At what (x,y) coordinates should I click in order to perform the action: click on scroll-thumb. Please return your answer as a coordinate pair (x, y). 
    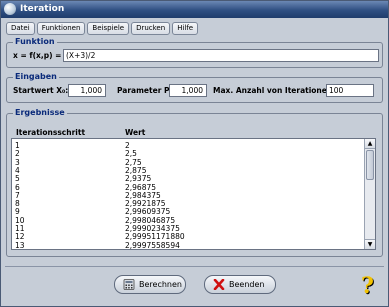
    Looking at the image, I should click on (370, 165).